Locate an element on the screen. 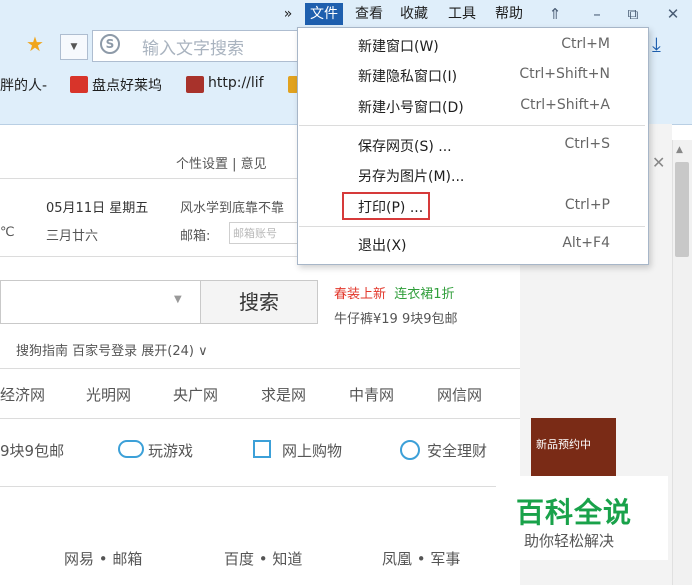 This screenshot has width=692, height=585. shortcut-new-private-window: Ctrl+Shift+N is located at coordinates (564, 74).